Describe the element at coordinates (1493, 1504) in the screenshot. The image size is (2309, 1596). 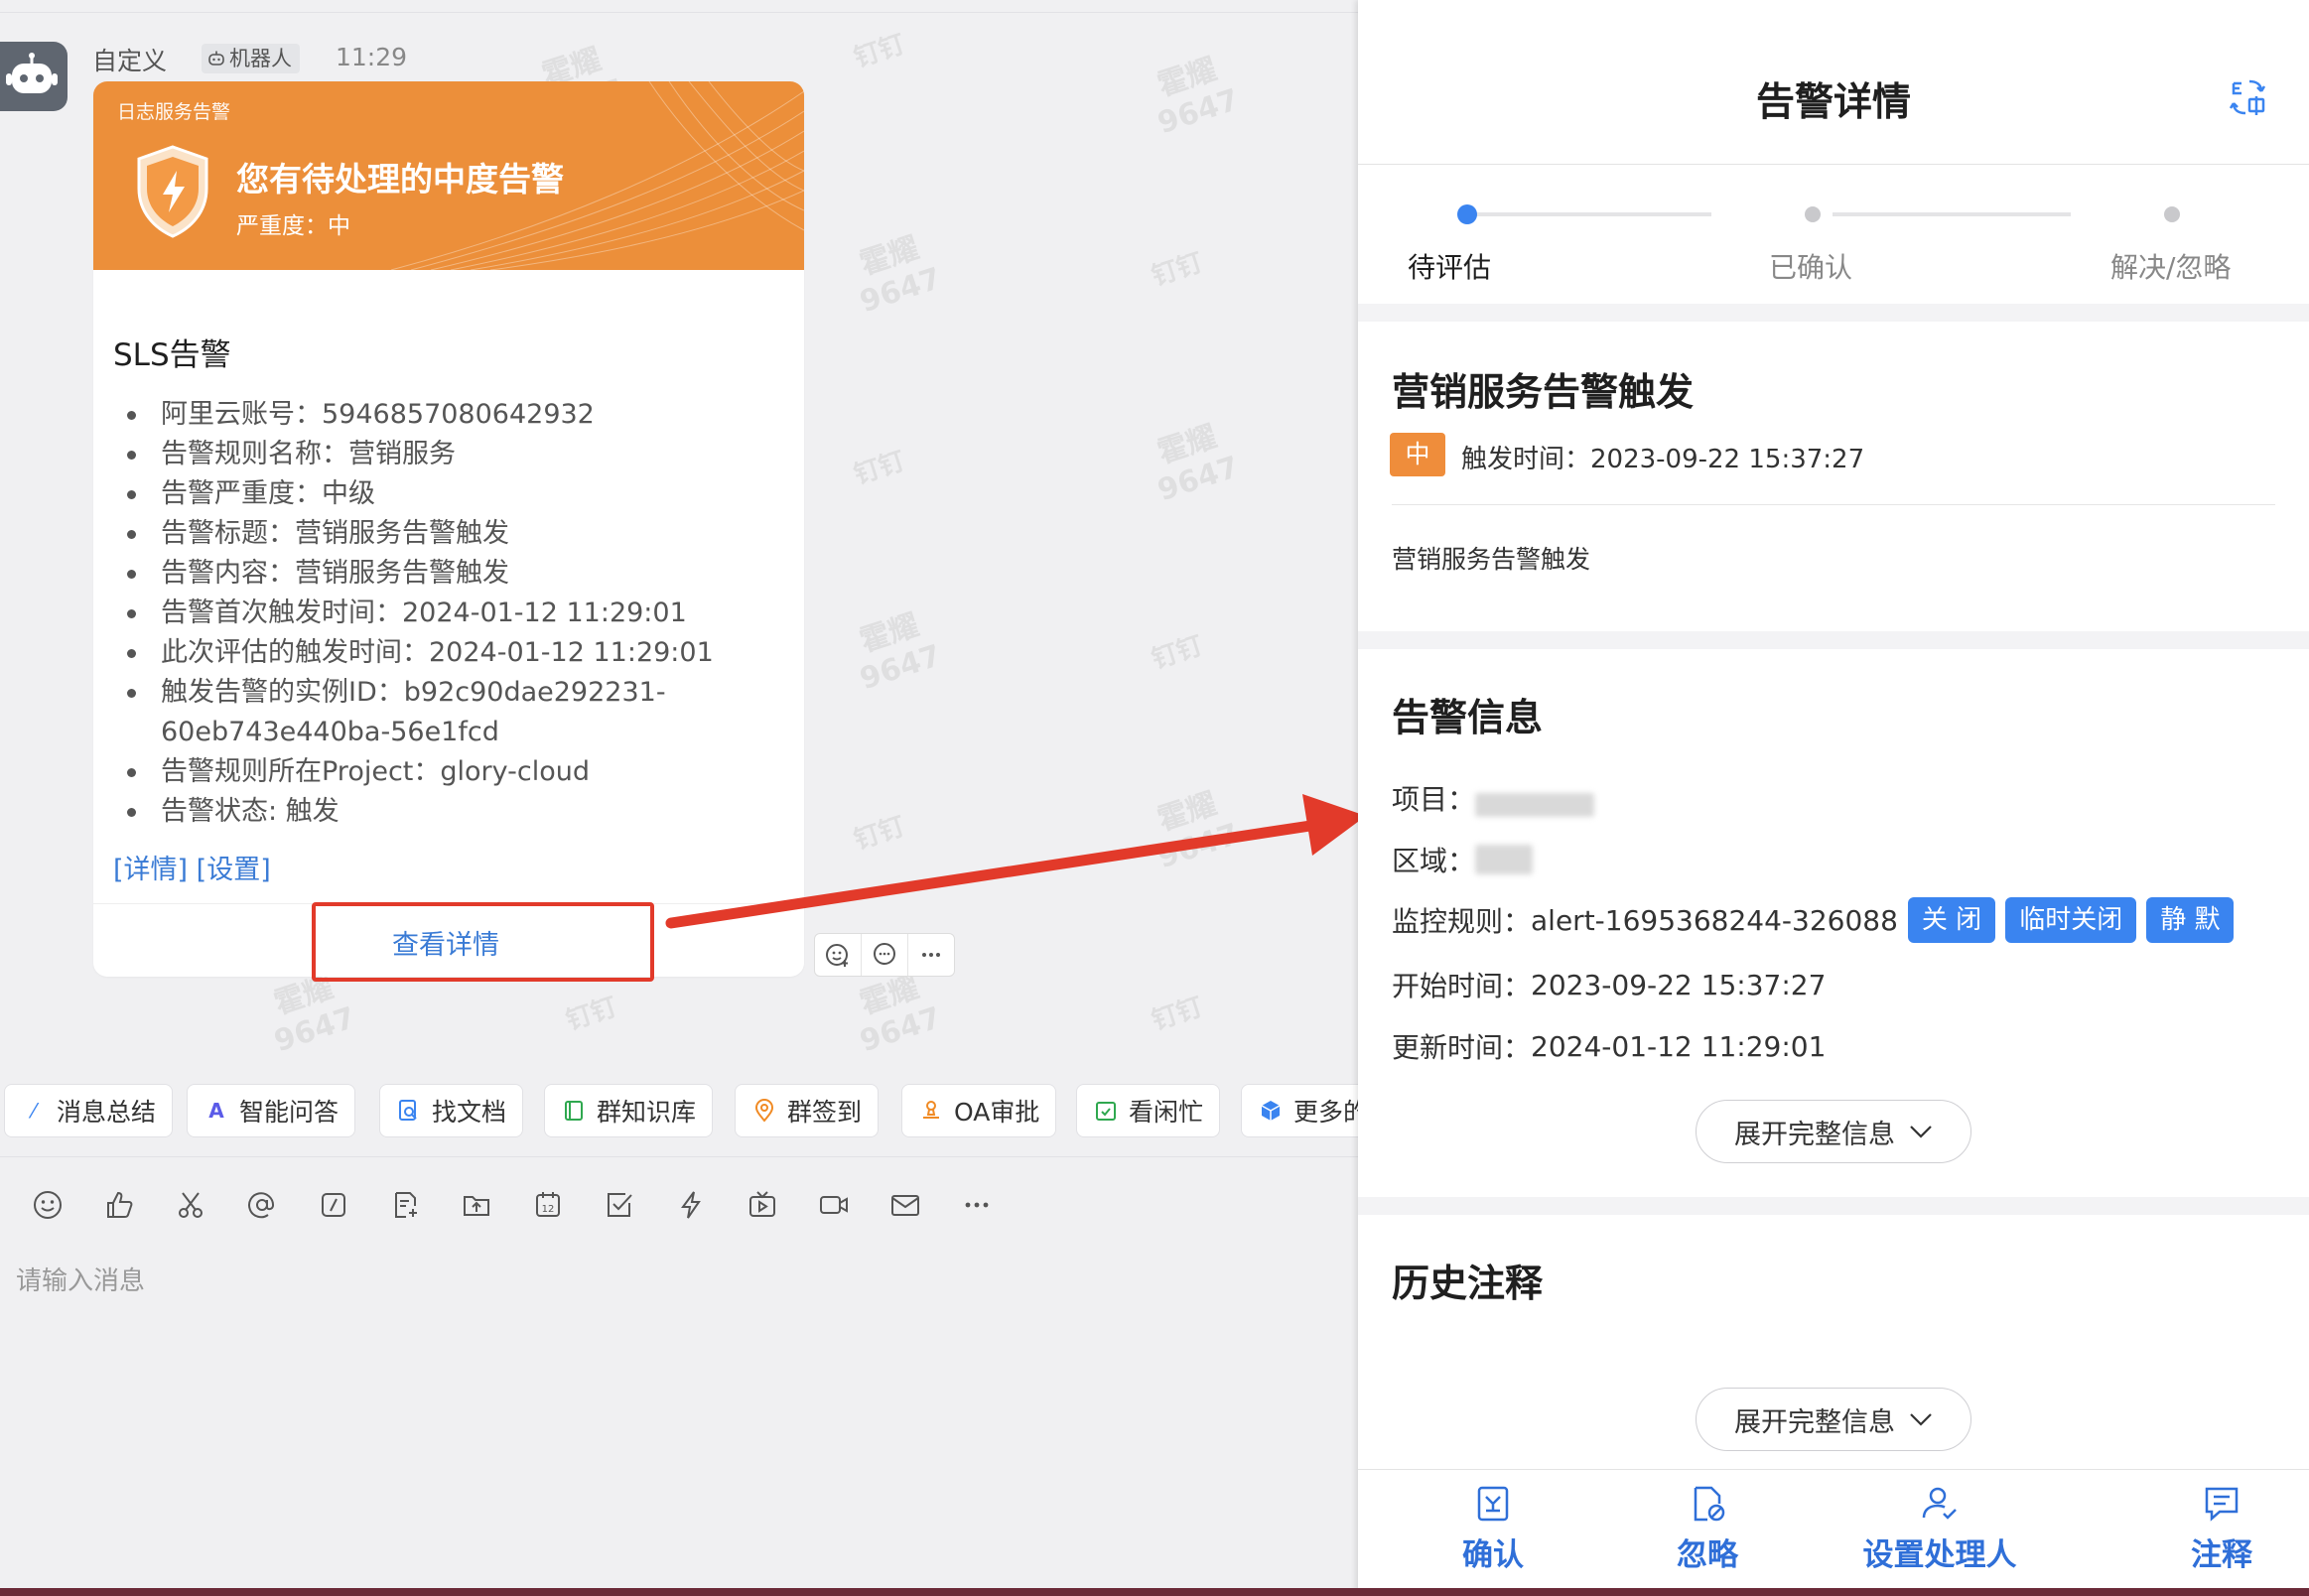
I see `confirm-icon` at that location.